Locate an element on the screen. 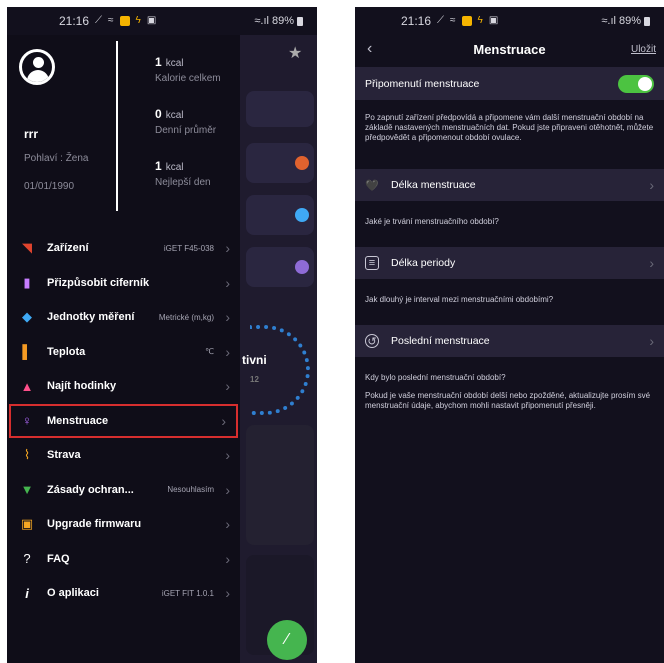 The height and width of the screenshot is (663, 664). menu-item-firmware: ▣ Upgrade firmwaru › is located at coordinates (123, 524).